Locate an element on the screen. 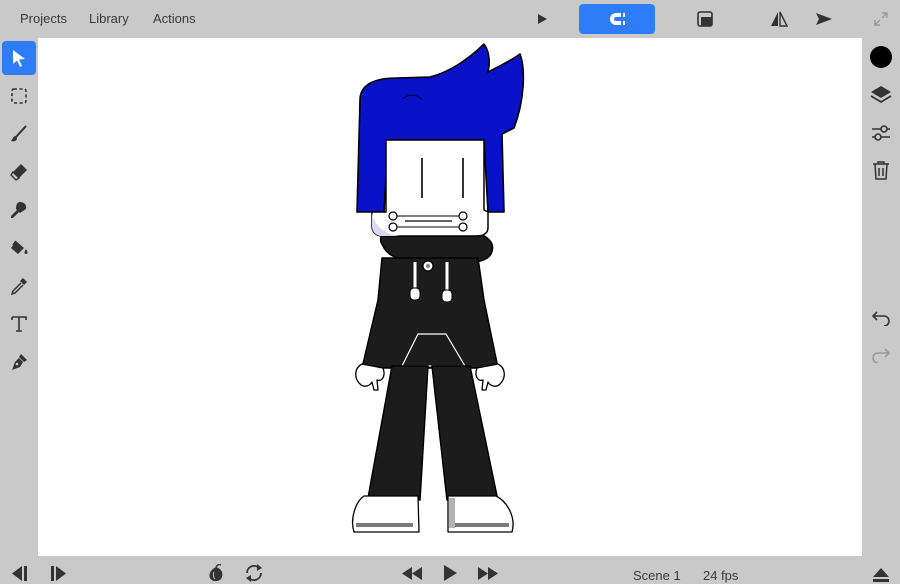 The image size is (900, 584). loop-icon is located at coordinates (254, 573).